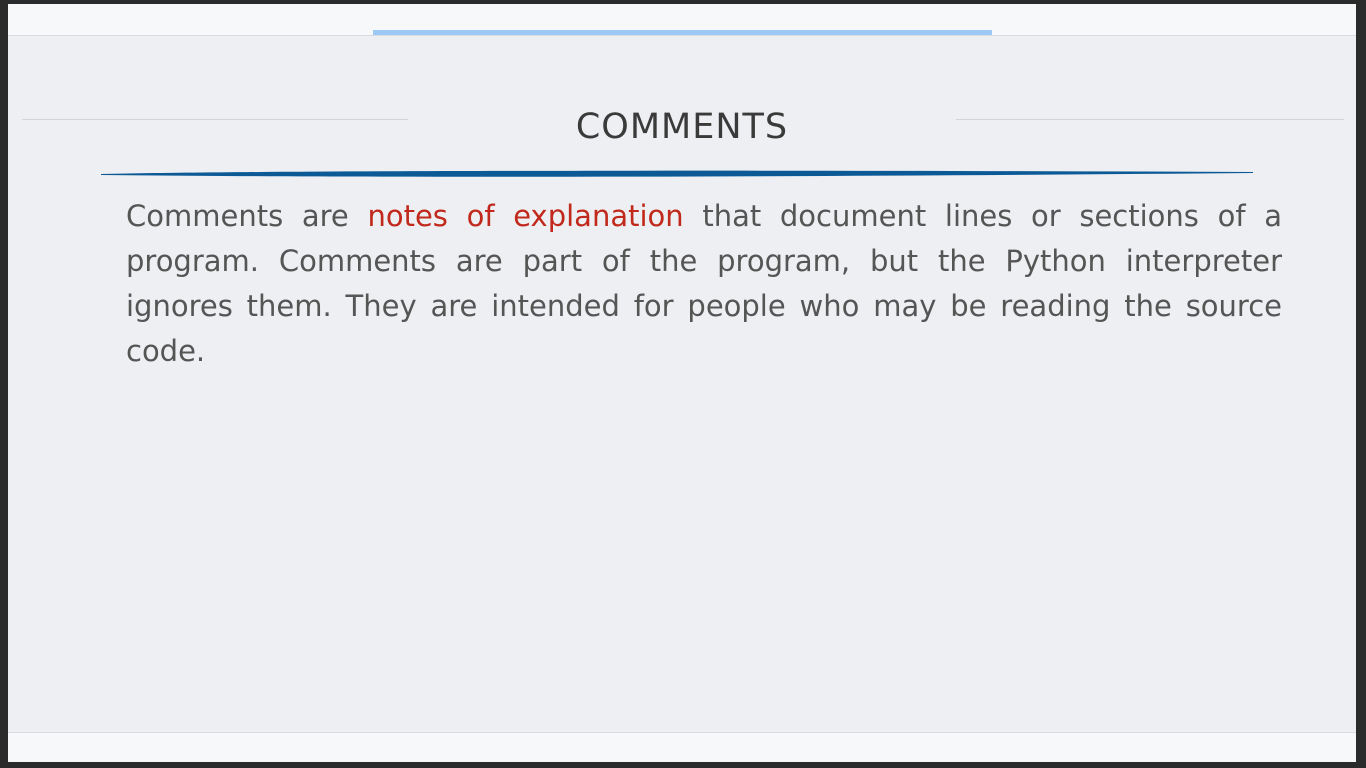  Describe the element at coordinates (682, 747) in the screenshot. I see `slide-bottom-band` at that location.